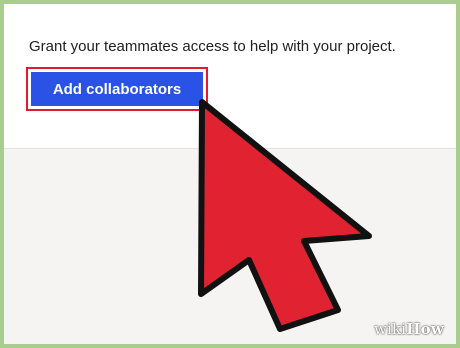 This screenshot has width=460, height=348. What do you see at coordinates (425, 329) in the screenshot?
I see `watermark-how: How` at bounding box center [425, 329].